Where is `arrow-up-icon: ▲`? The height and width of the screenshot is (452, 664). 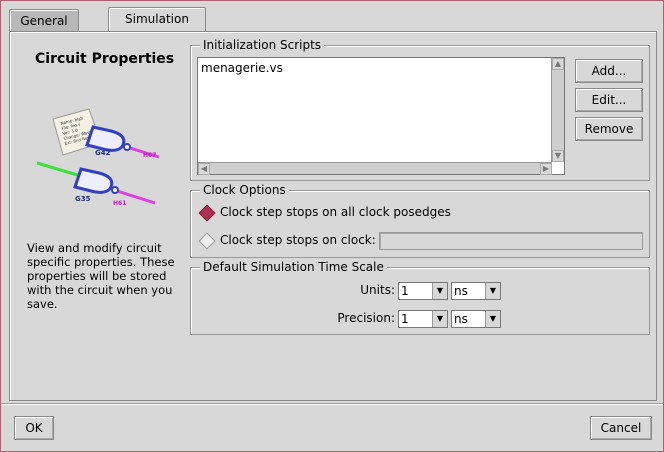 arrow-up-icon: ▲ is located at coordinates (558, 64).